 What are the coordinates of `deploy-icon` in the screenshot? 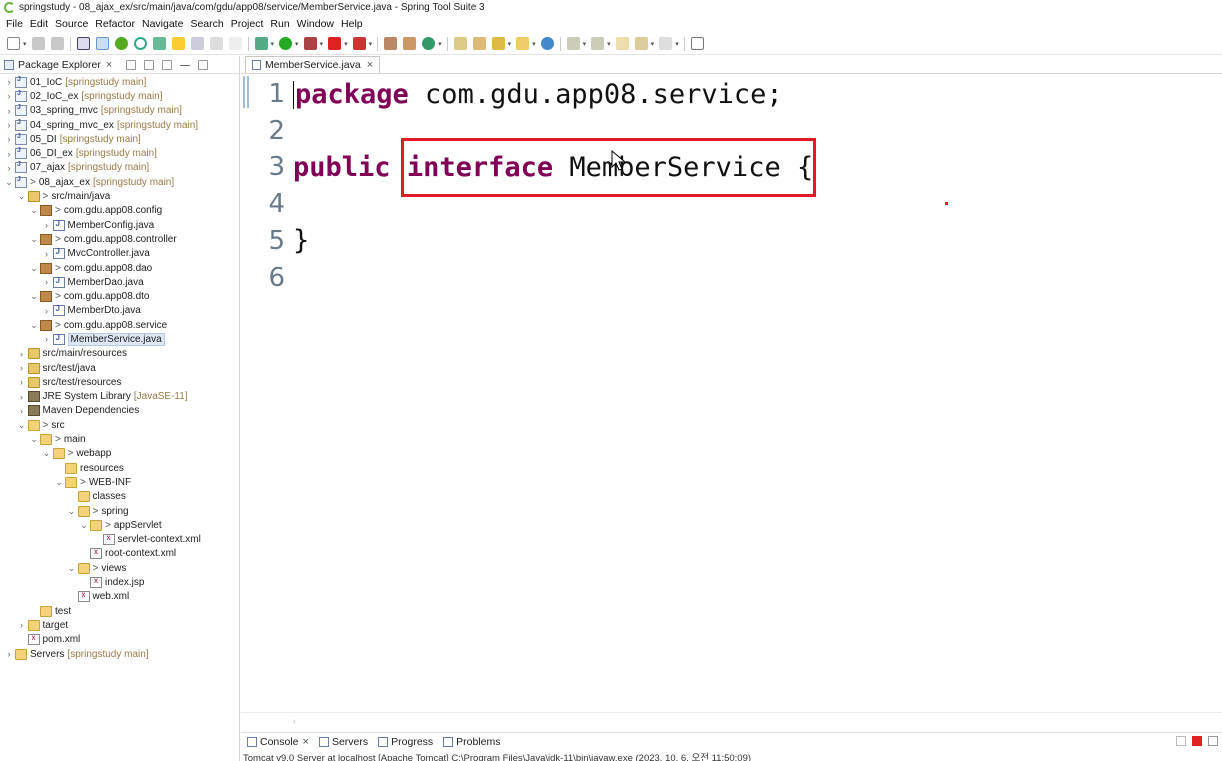 It's located at (359, 43).